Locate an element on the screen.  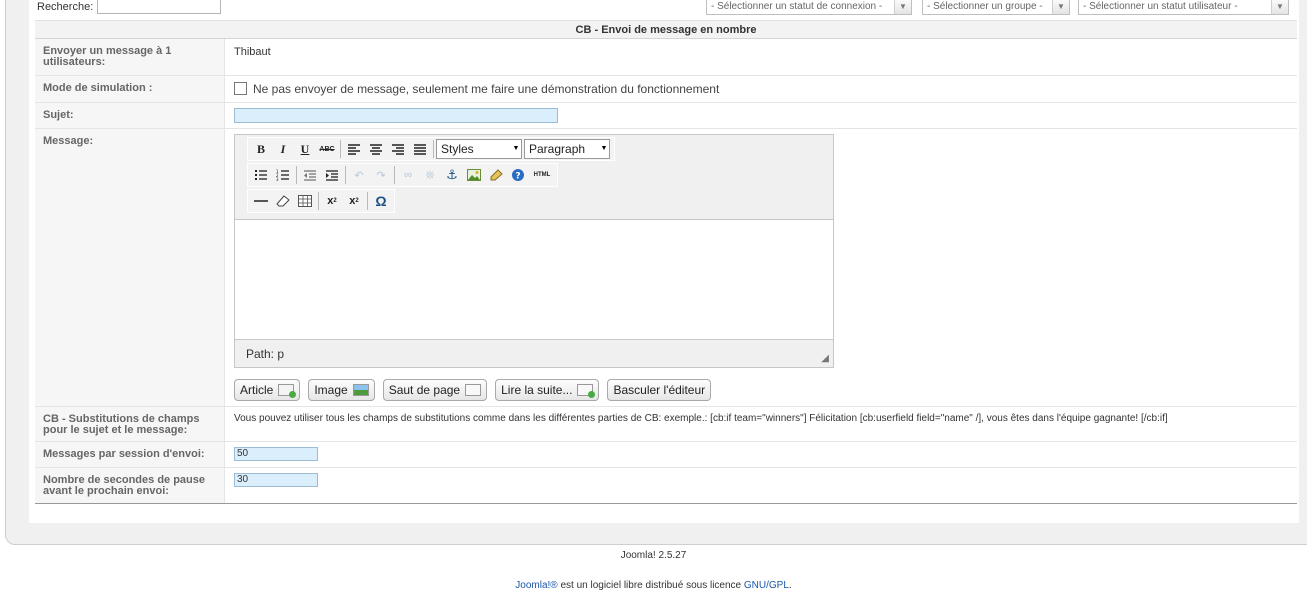
underline-icon: U is located at coordinates (305, 149).